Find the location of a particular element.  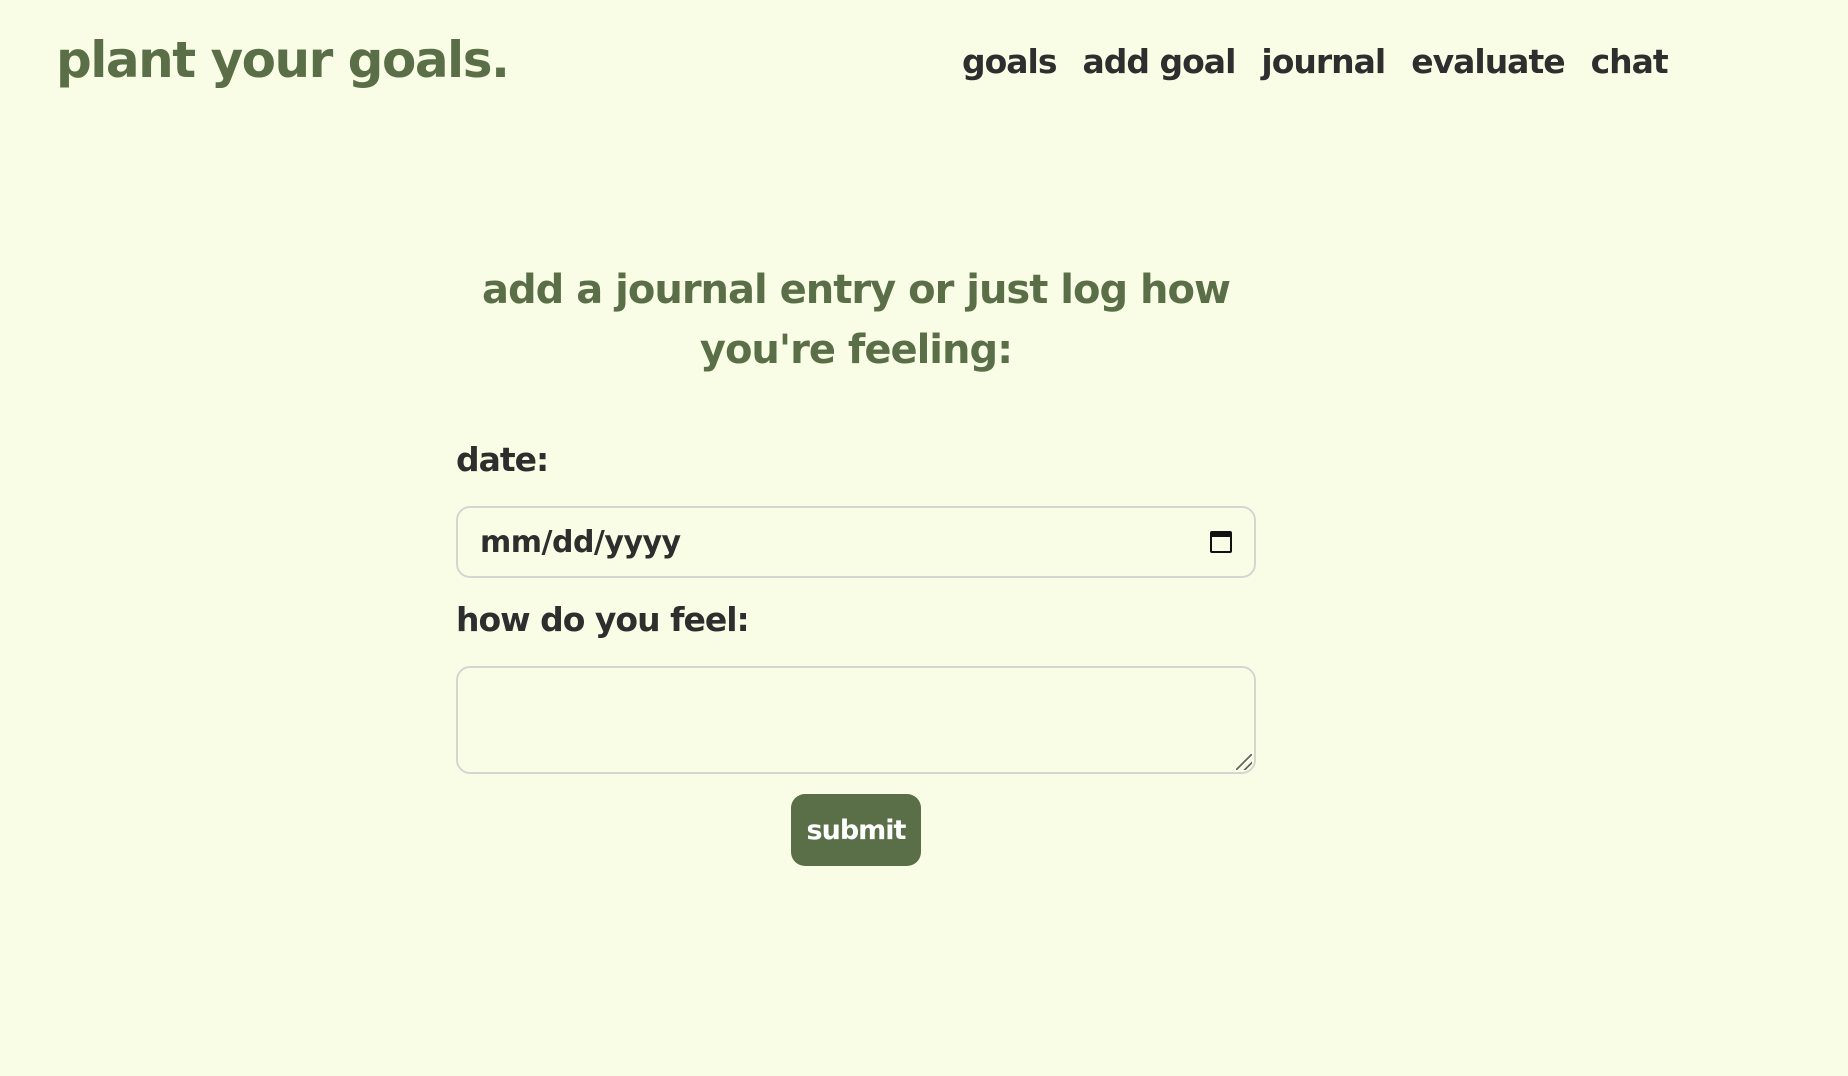

date-label: date: is located at coordinates (502, 459).